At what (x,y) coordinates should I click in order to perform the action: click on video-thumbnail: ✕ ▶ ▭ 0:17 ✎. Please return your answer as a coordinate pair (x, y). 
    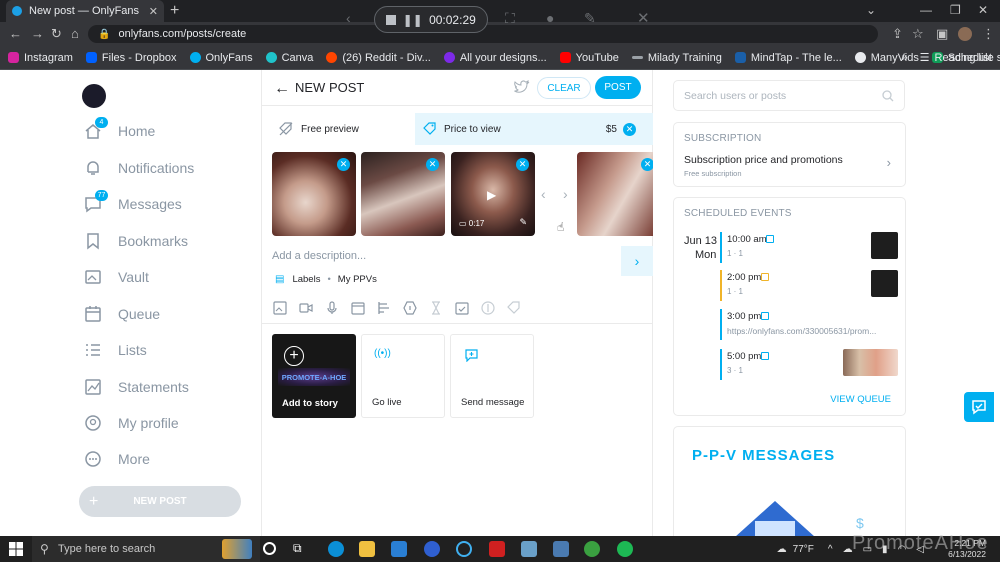
    Looking at the image, I should click on (493, 194).